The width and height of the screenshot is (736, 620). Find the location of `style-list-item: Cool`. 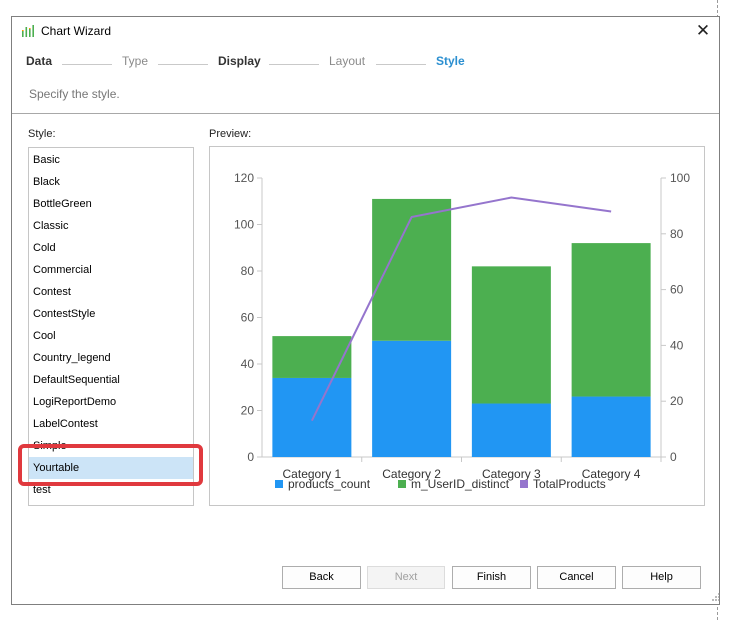

style-list-item: Cool is located at coordinates (111, 336).